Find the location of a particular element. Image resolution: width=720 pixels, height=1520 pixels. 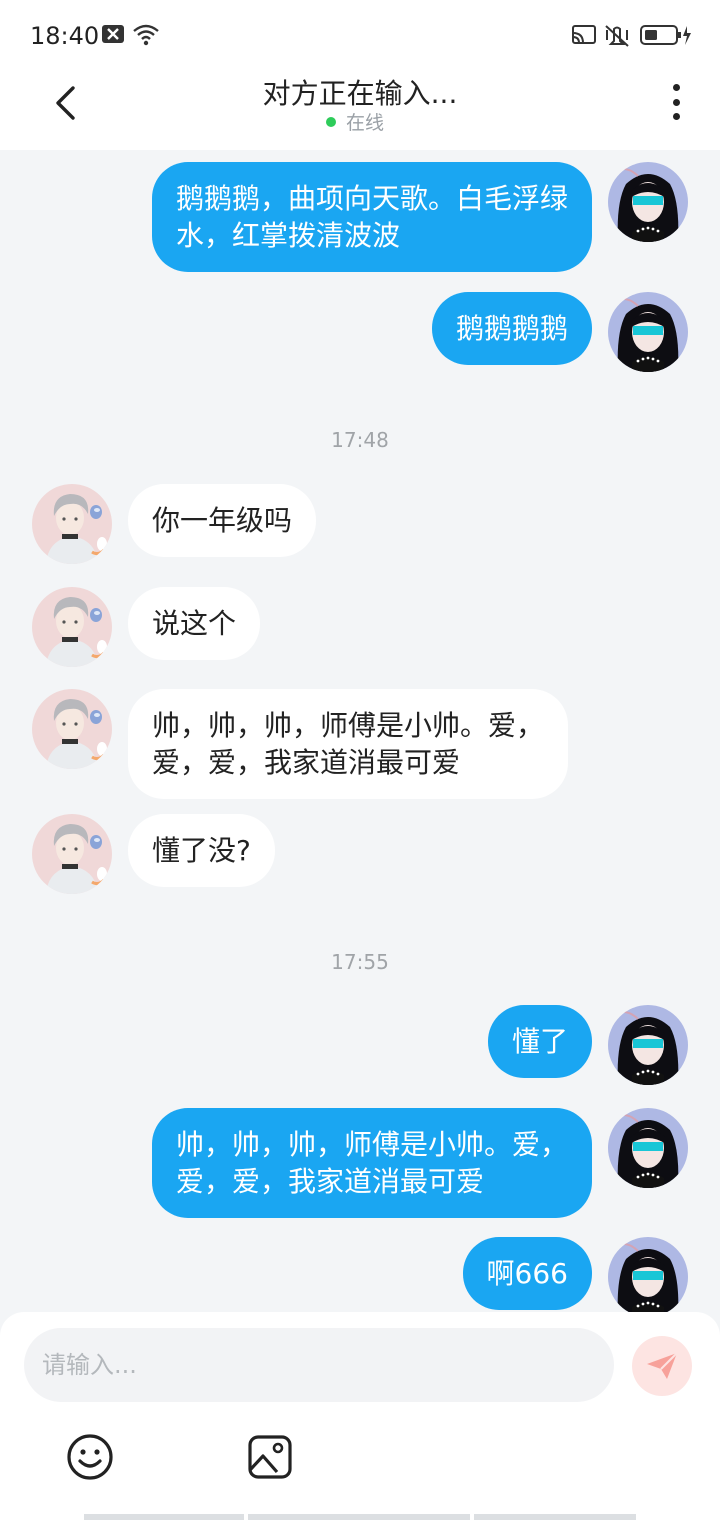

image-icon is located at coordinates (270, 1457).